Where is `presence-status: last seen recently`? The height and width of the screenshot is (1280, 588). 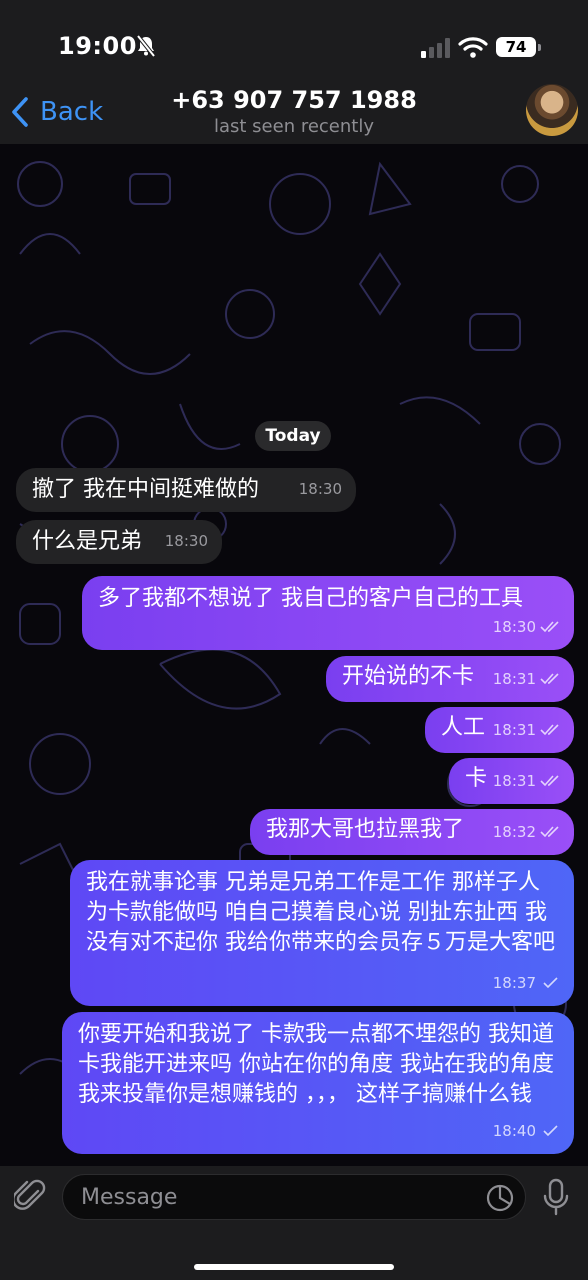
presence-status: last seen recently is located at coordinates (293, 126).